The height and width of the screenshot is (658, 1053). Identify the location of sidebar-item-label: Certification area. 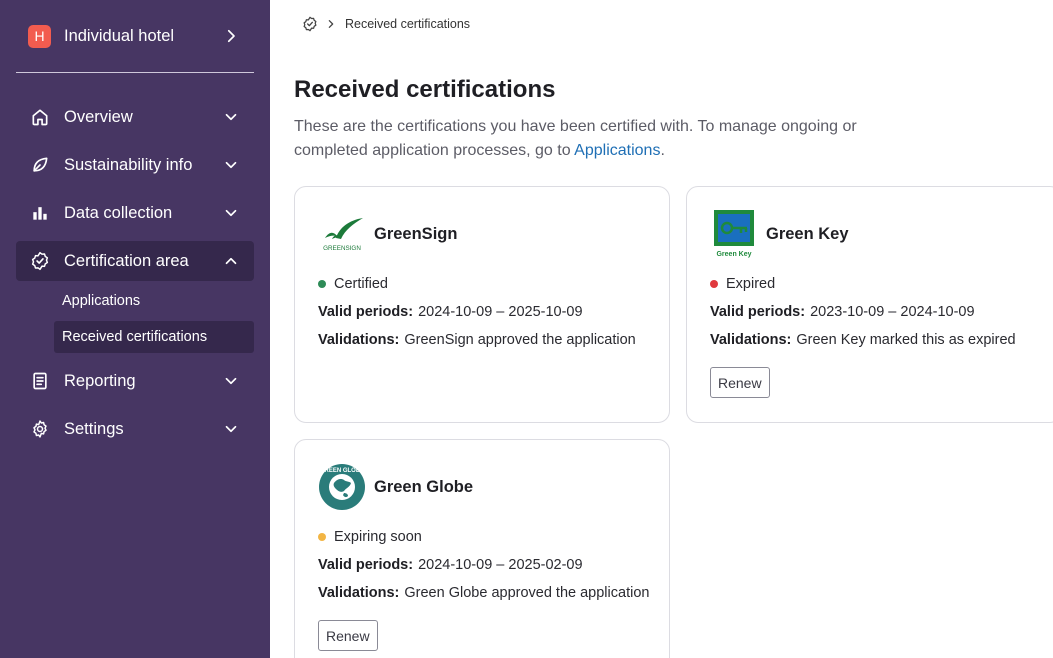
(126, 260).